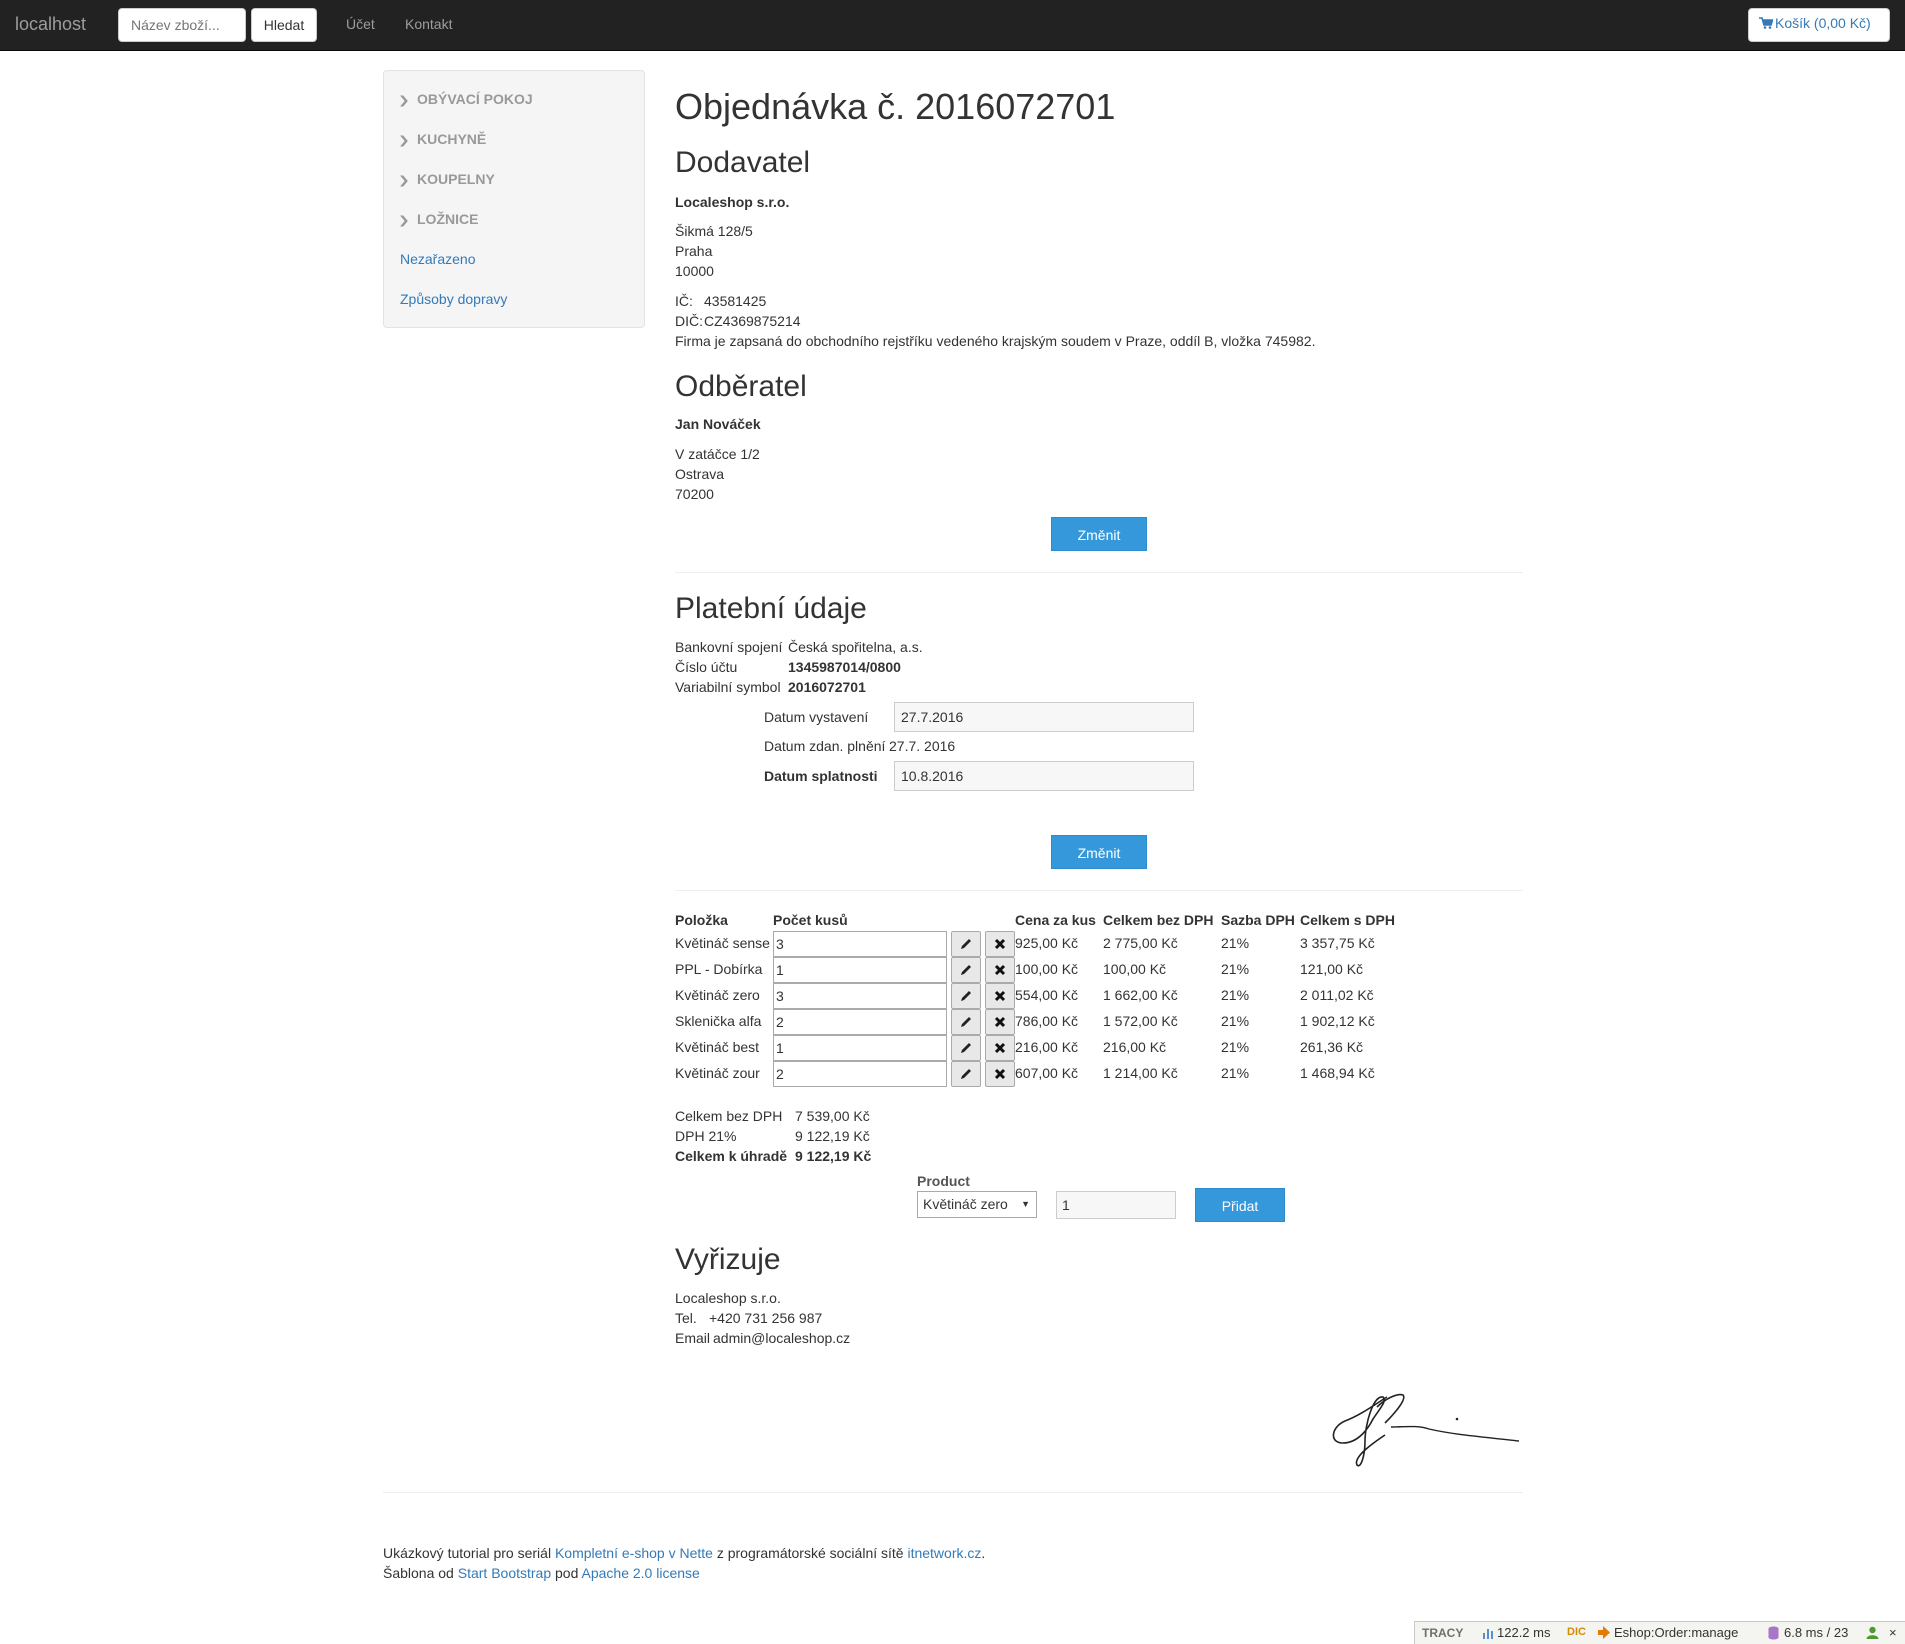 This screenshot has width=1905, height=1644. I want to click on search-button: Hledat, so click(284, 25).